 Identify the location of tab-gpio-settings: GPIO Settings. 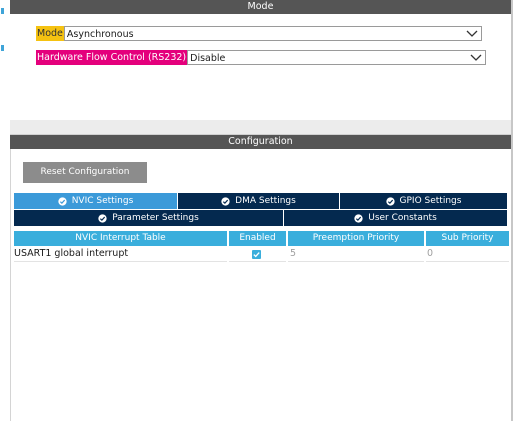
(423, 201).